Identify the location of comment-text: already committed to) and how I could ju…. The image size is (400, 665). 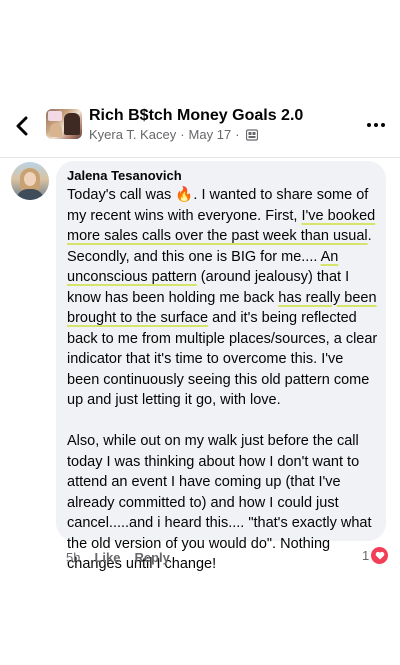
(203, 502).